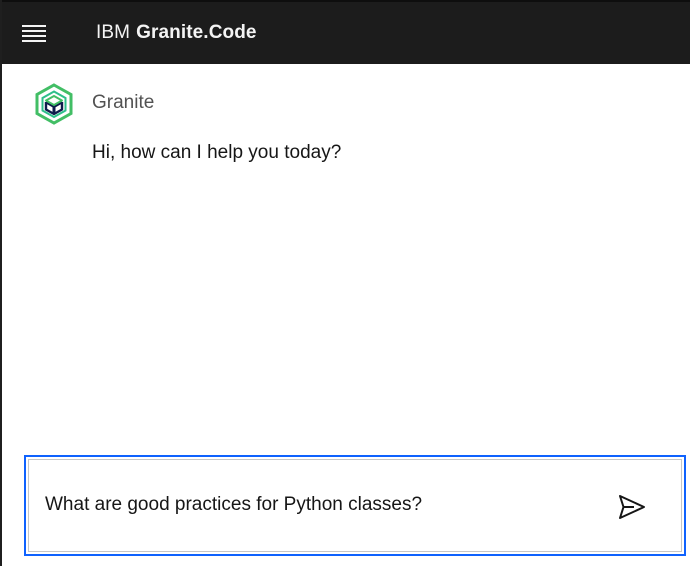  Describe the element at coordinates (196, 32) in the screenshot. I see `brand-name: Granite.Code` at that location.